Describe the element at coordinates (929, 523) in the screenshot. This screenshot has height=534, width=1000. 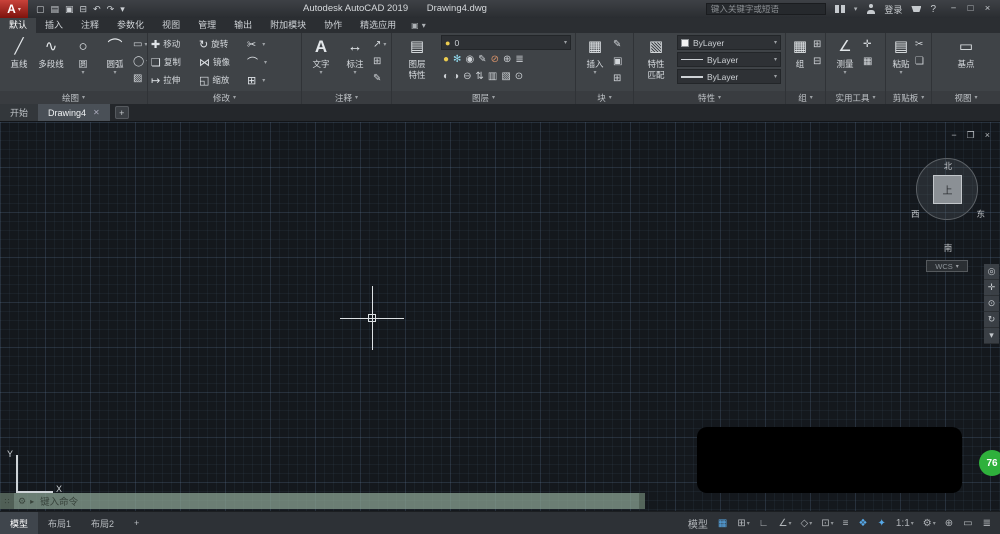
I see `workspace-gear-icon: ⚙ ▾` at that location.